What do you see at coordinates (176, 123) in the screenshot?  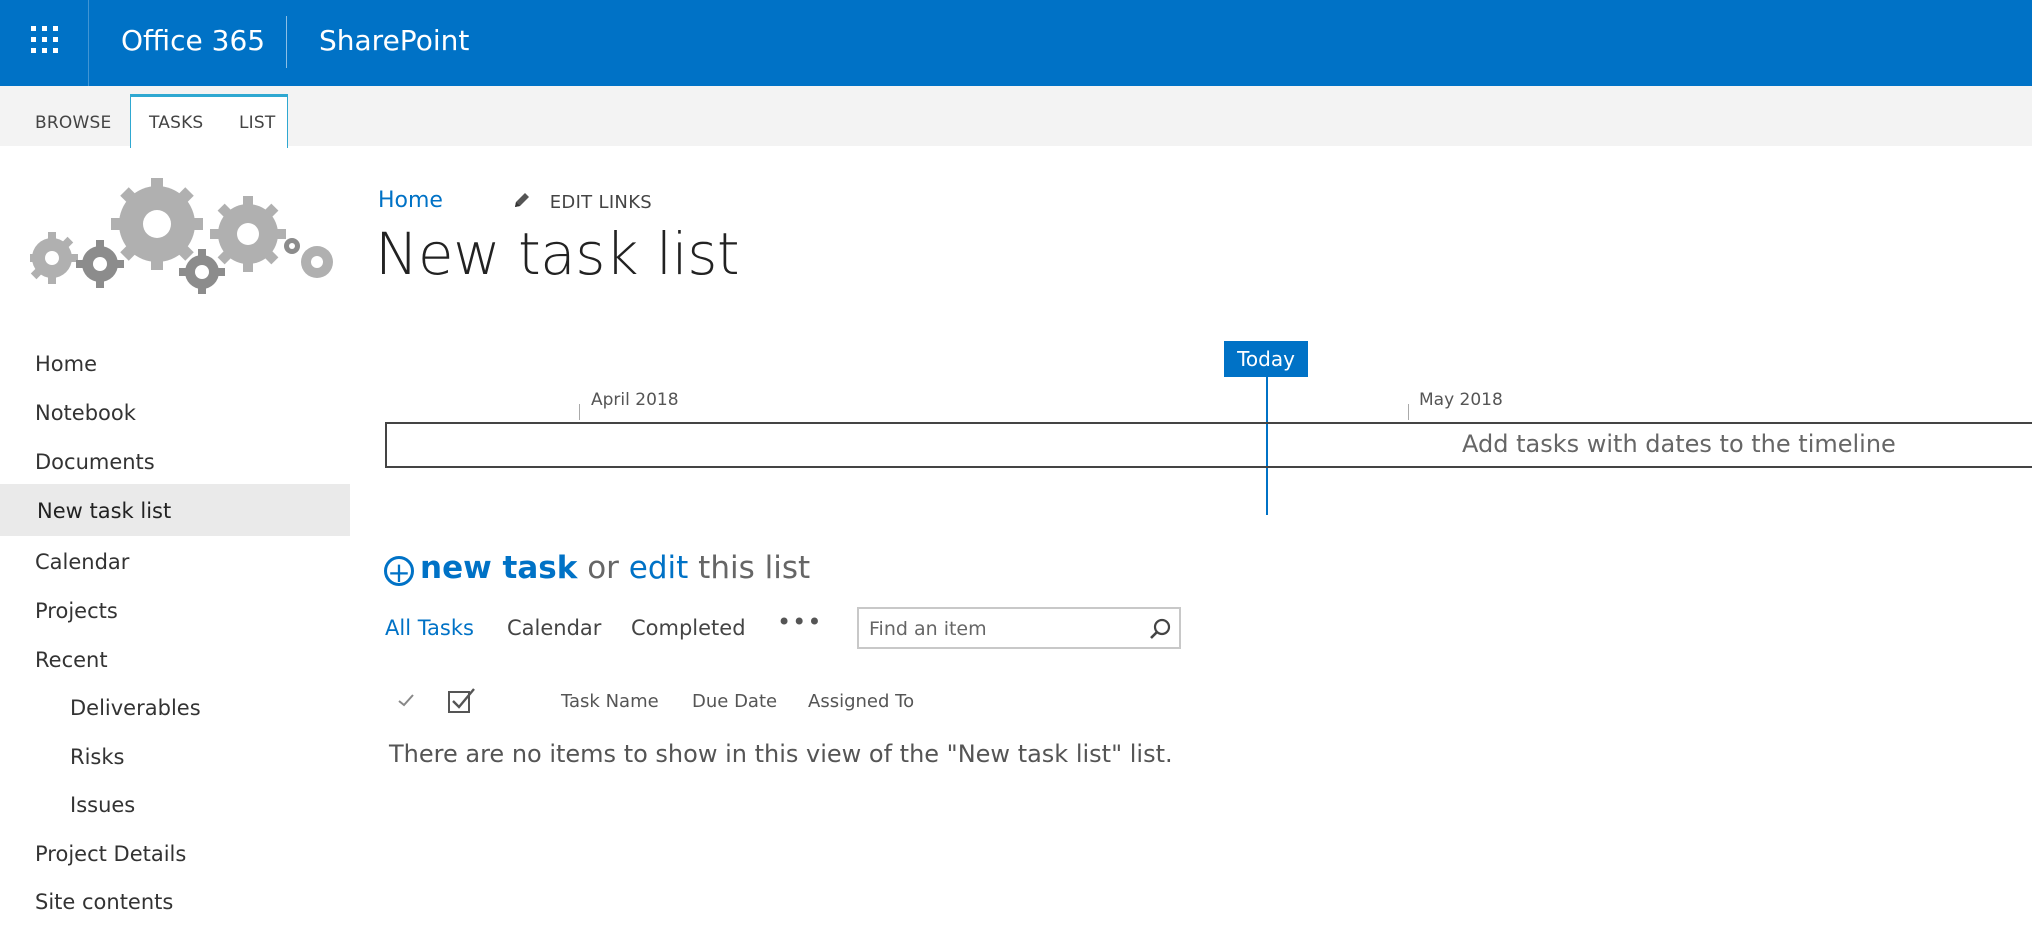 I see `tab-tasks: TASKS` at bounding box center [176, 123].